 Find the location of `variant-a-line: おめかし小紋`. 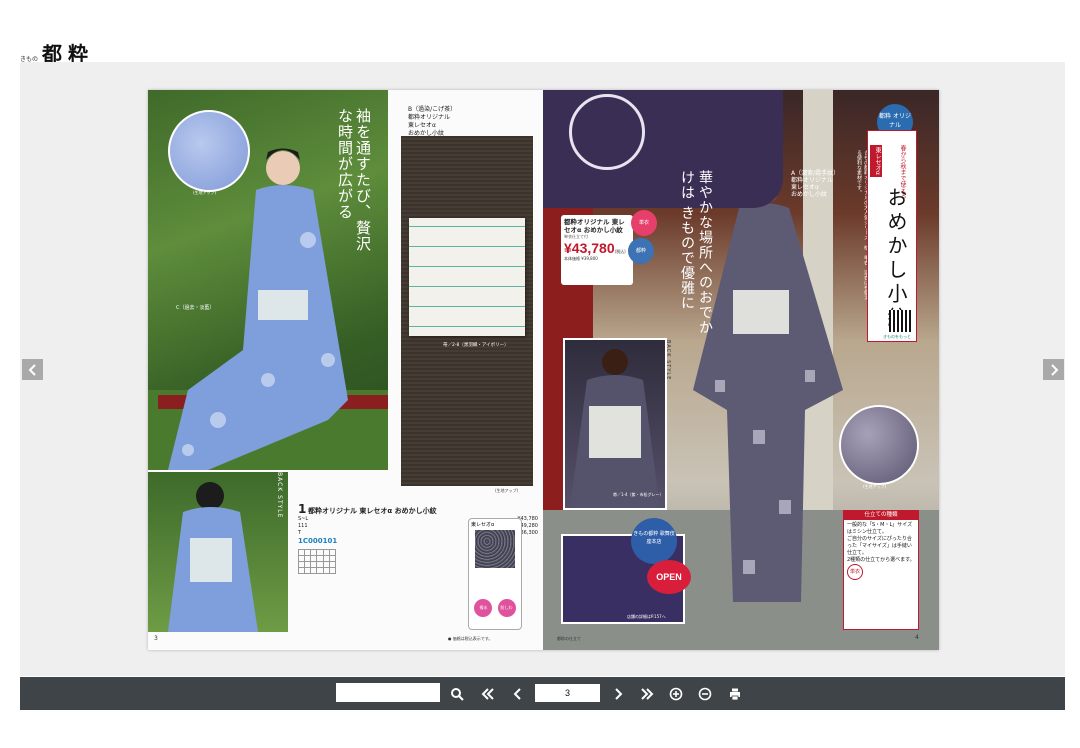

variant-a-line: おめかし小紋 is located at coordinates (809, 194).